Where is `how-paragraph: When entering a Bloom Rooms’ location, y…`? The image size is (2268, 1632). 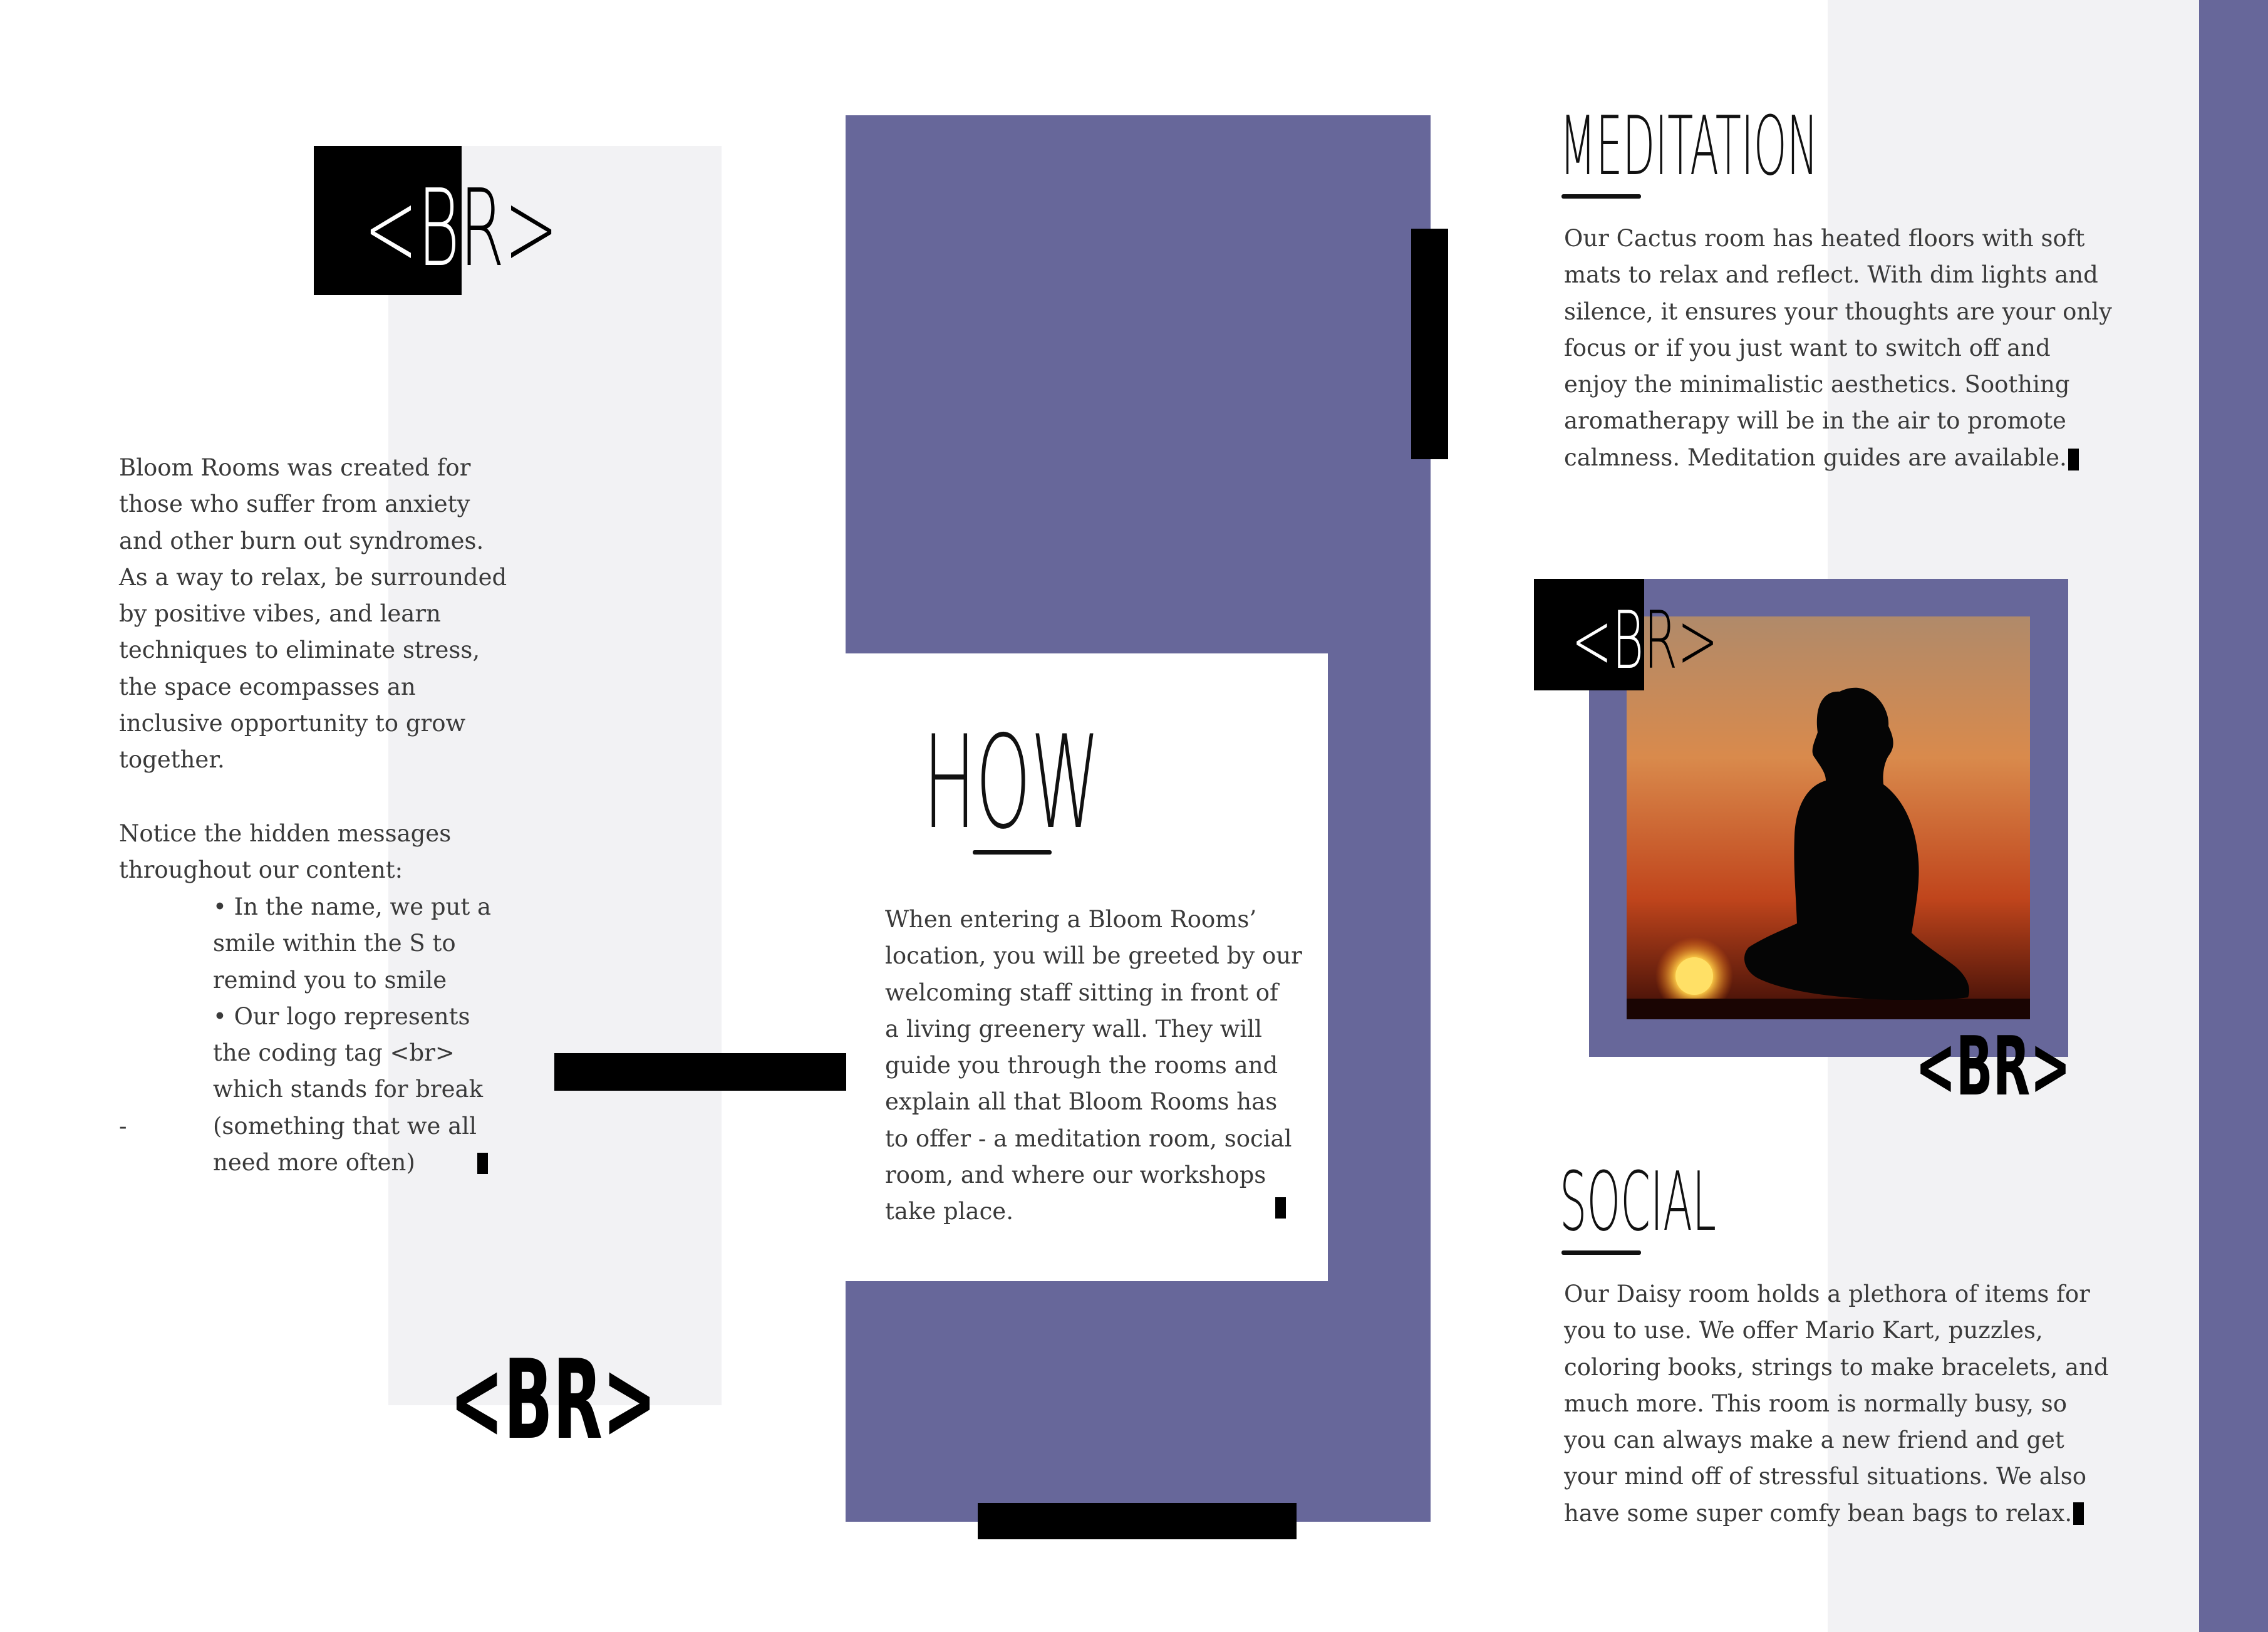 how-paragraph: When entering a Bloom Rooms’ location, y… is located at coordinates (1093, 1066).